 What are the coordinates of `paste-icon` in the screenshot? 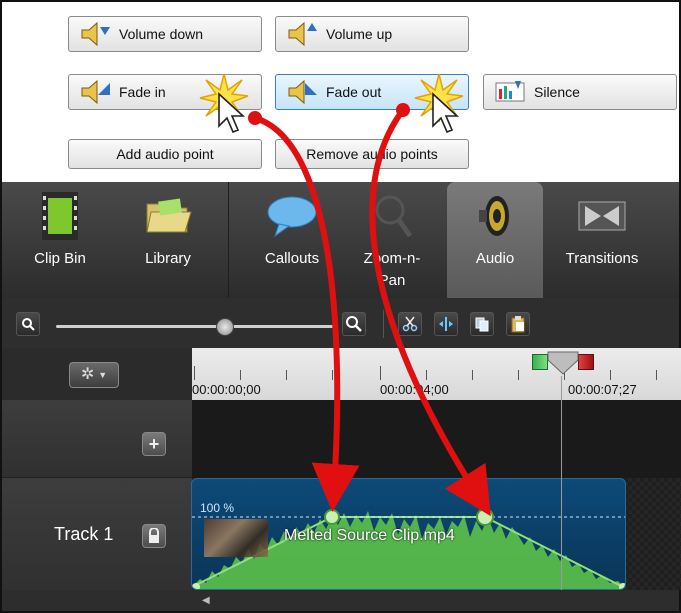 It's located at (518, 324).